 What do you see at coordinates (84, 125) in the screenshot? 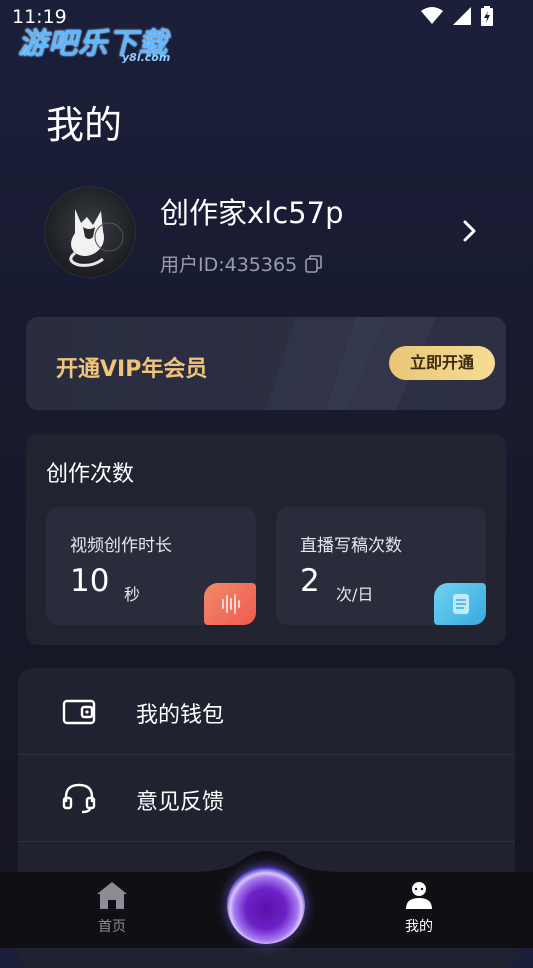
I see `page-title: 我的` at bounding box center [84, 125].